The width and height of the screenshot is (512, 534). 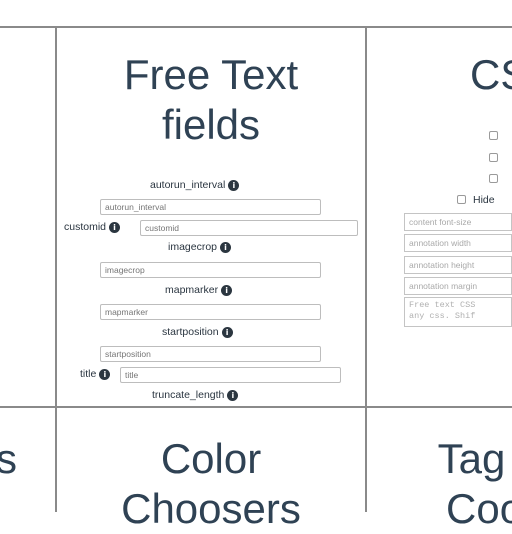 What do you see at coordinates (210, 312) in the screenshot?
I see `mapmarker-input` at bounding box center [210, 312].